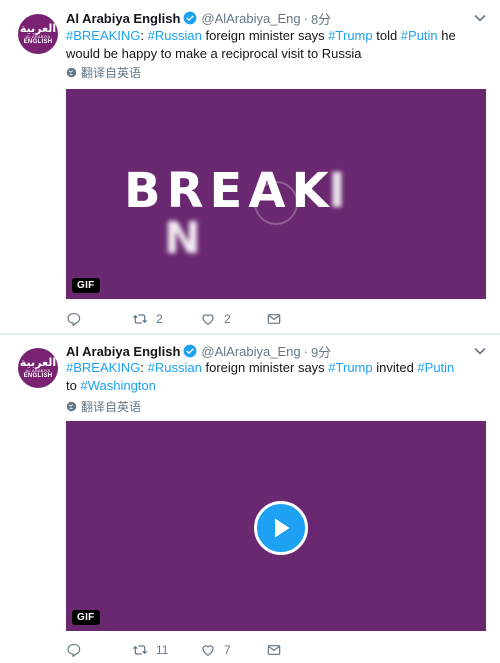 The width and height of the screenshot is (500, 663). I want to click on play-button, so click(281, 528).